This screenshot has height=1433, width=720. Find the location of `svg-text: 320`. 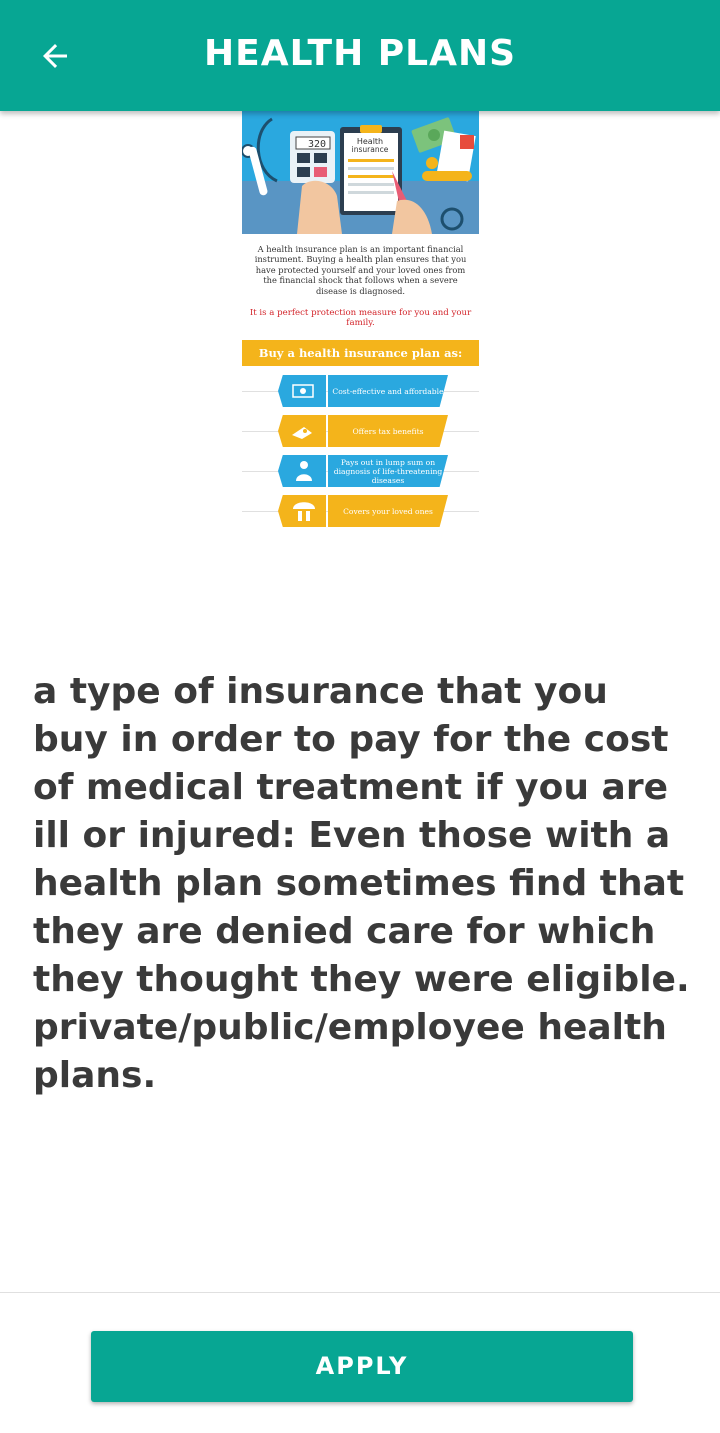

svg-text: 320 is located at coordinates (317, 144).